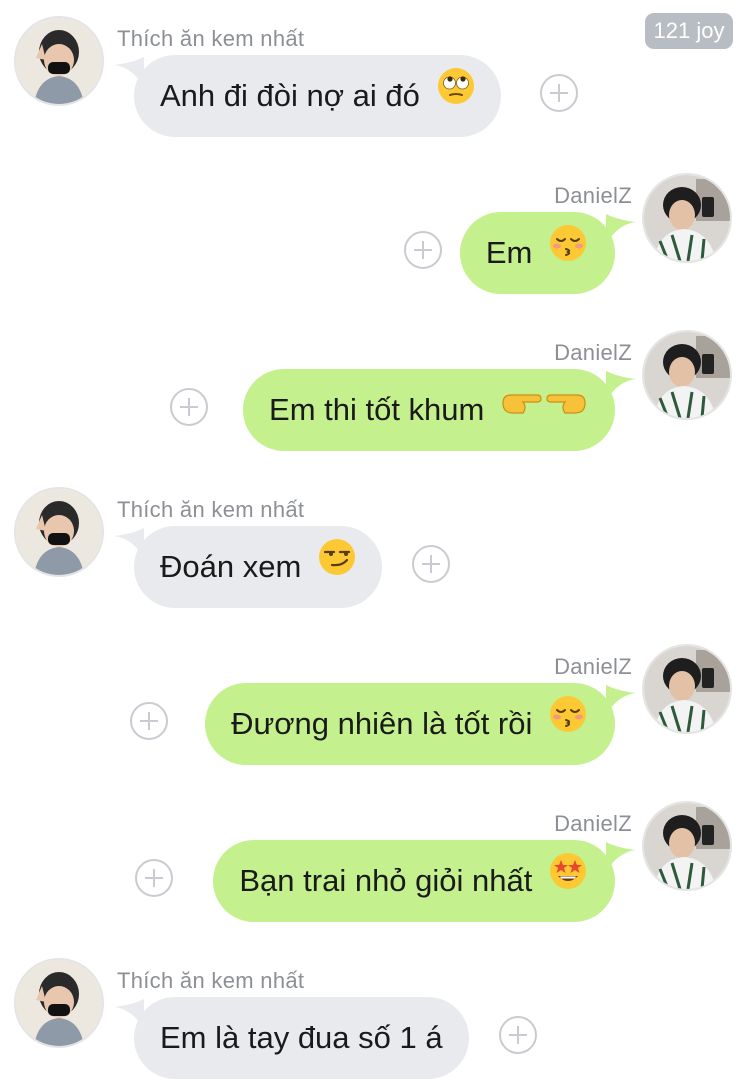  I want to click on rolling-eyes-emoji, so click(456, 95).